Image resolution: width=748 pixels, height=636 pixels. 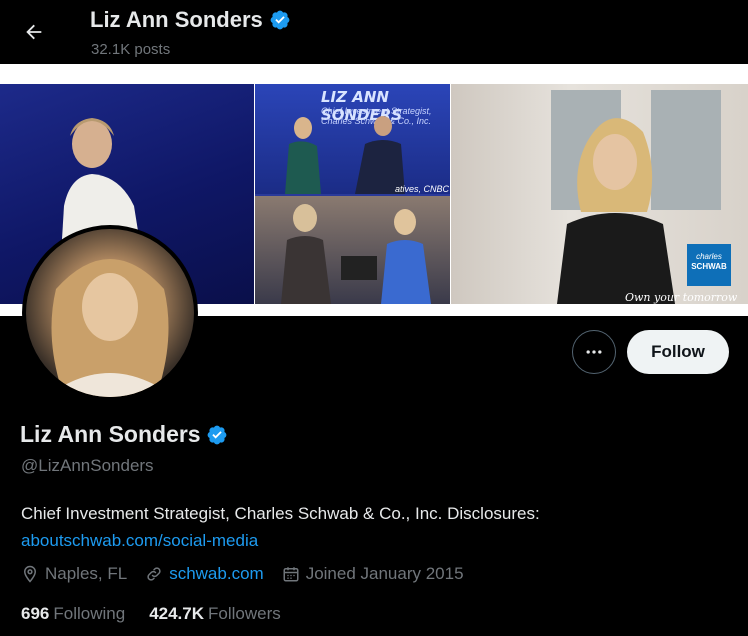 What do you see at coordinates (89, 613) in the screenshot?
I see `following-label: Following` at bounding box center [89, 613].